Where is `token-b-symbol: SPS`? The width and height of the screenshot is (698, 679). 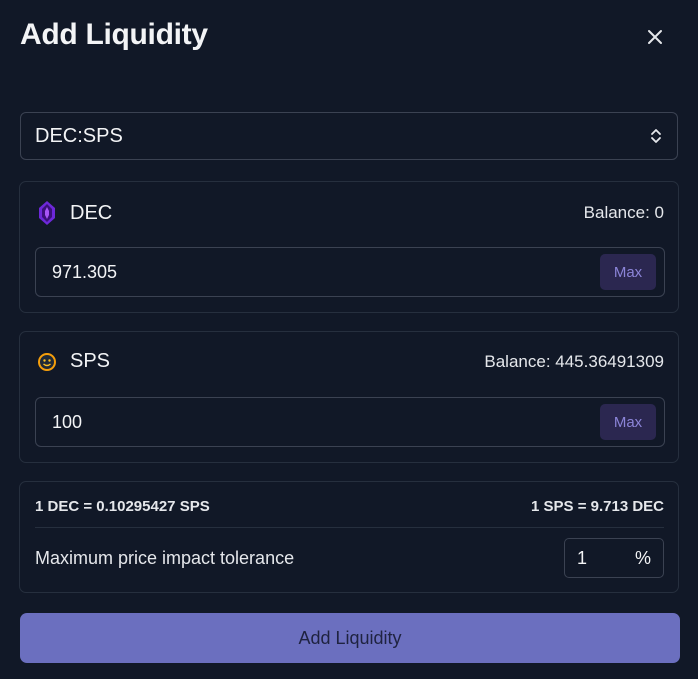 token-b-symbol: SPS is located at coordinates (90, 361).